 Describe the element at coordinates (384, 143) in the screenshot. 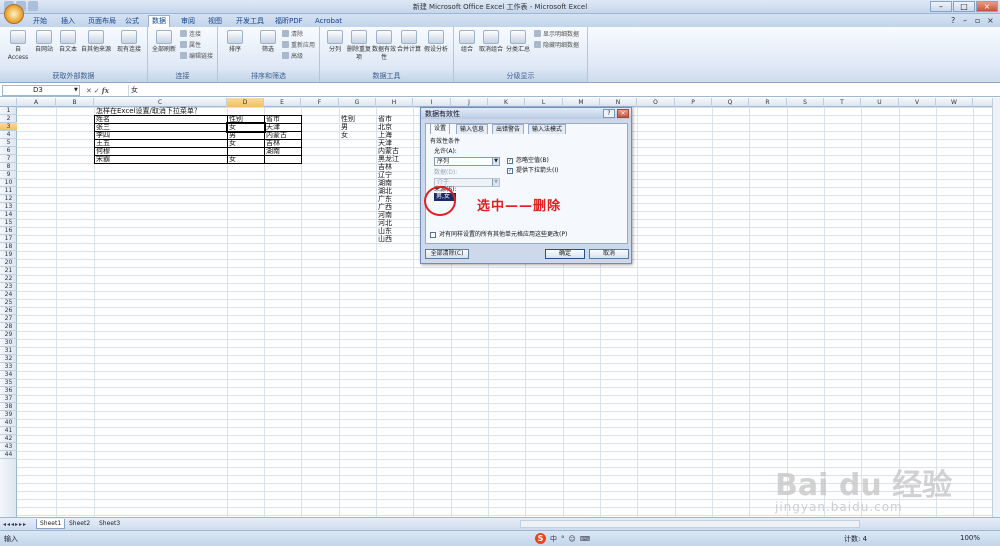

I see `province-list-item: 天津` at that location.